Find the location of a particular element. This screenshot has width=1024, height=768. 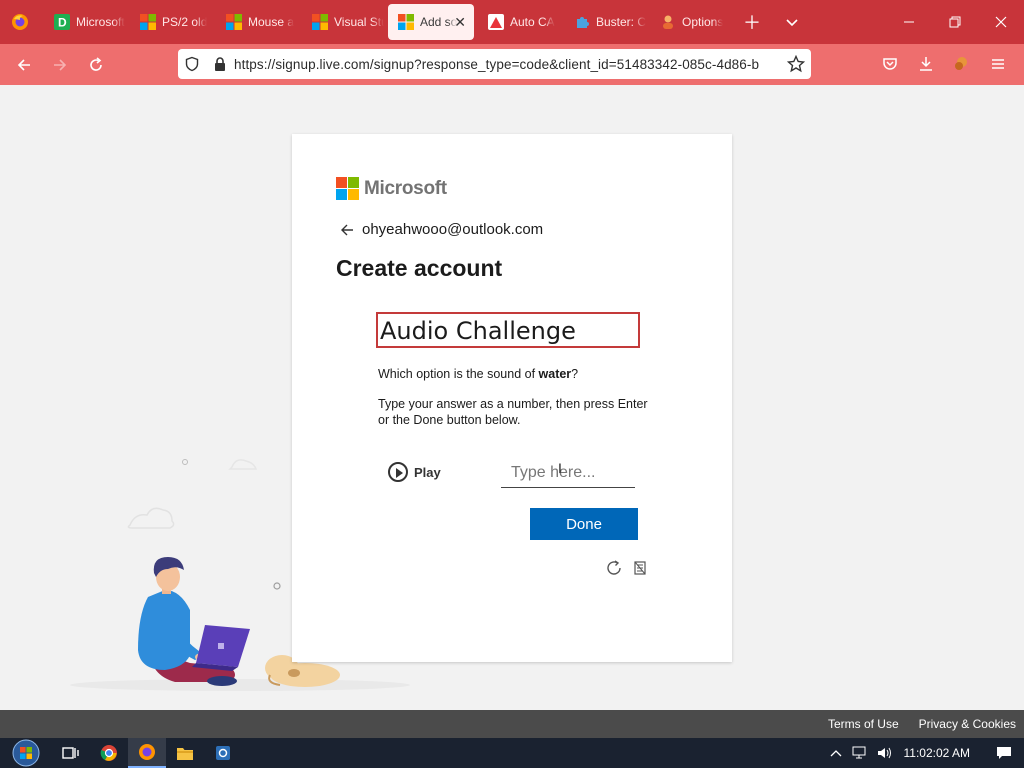

terms-of-use-link: Terms of Use is located at coordinates (863, 724).